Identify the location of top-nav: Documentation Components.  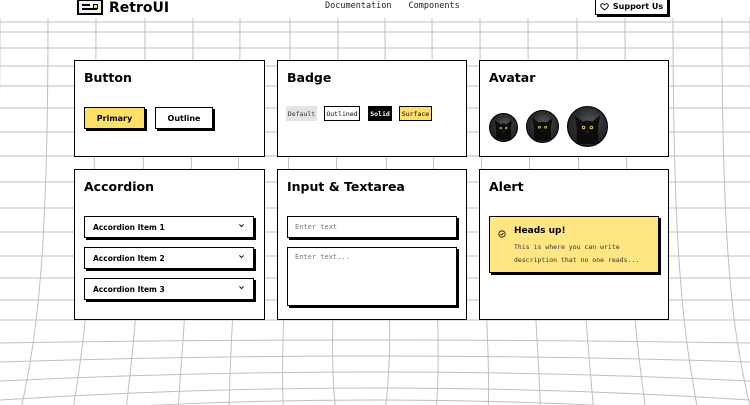
(392, 6).